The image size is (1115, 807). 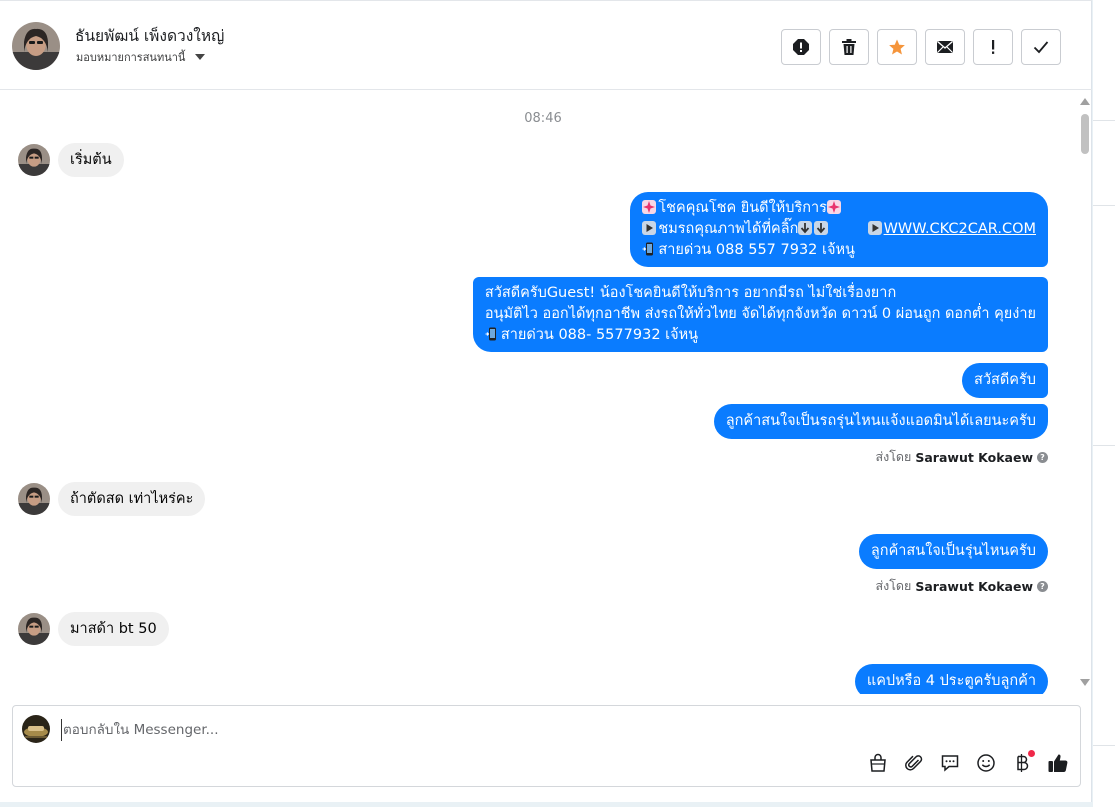 I want to click on attach-button, so click(x=914, y=763).